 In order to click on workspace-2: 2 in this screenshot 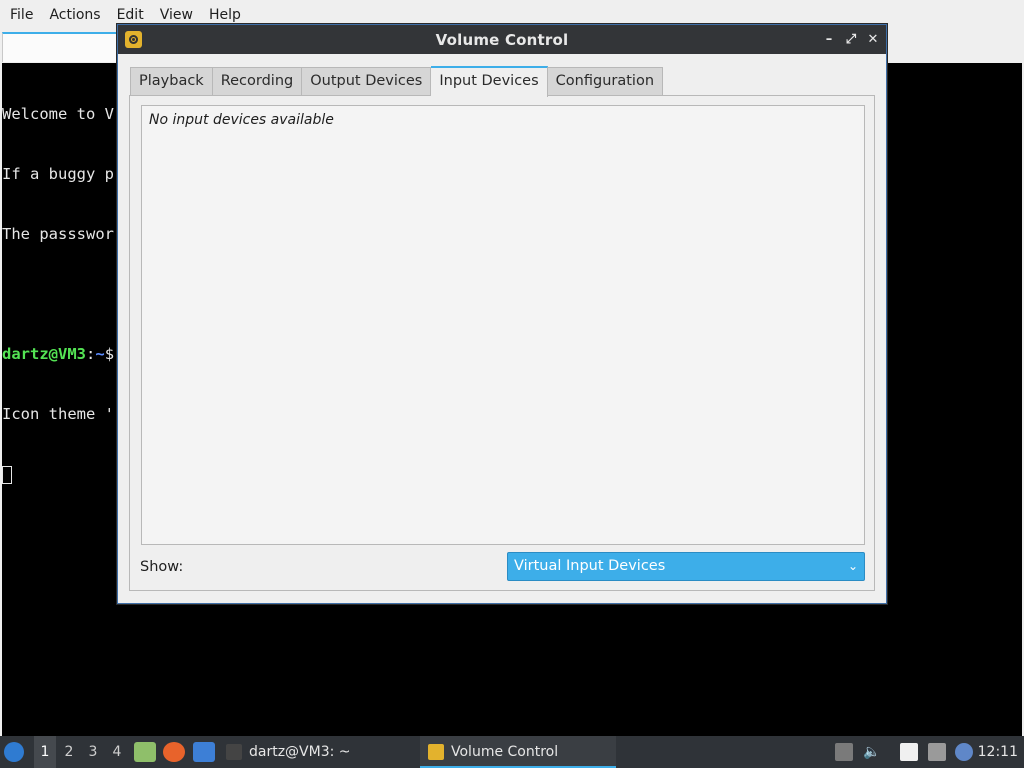, I will do `click(69, 752)`.